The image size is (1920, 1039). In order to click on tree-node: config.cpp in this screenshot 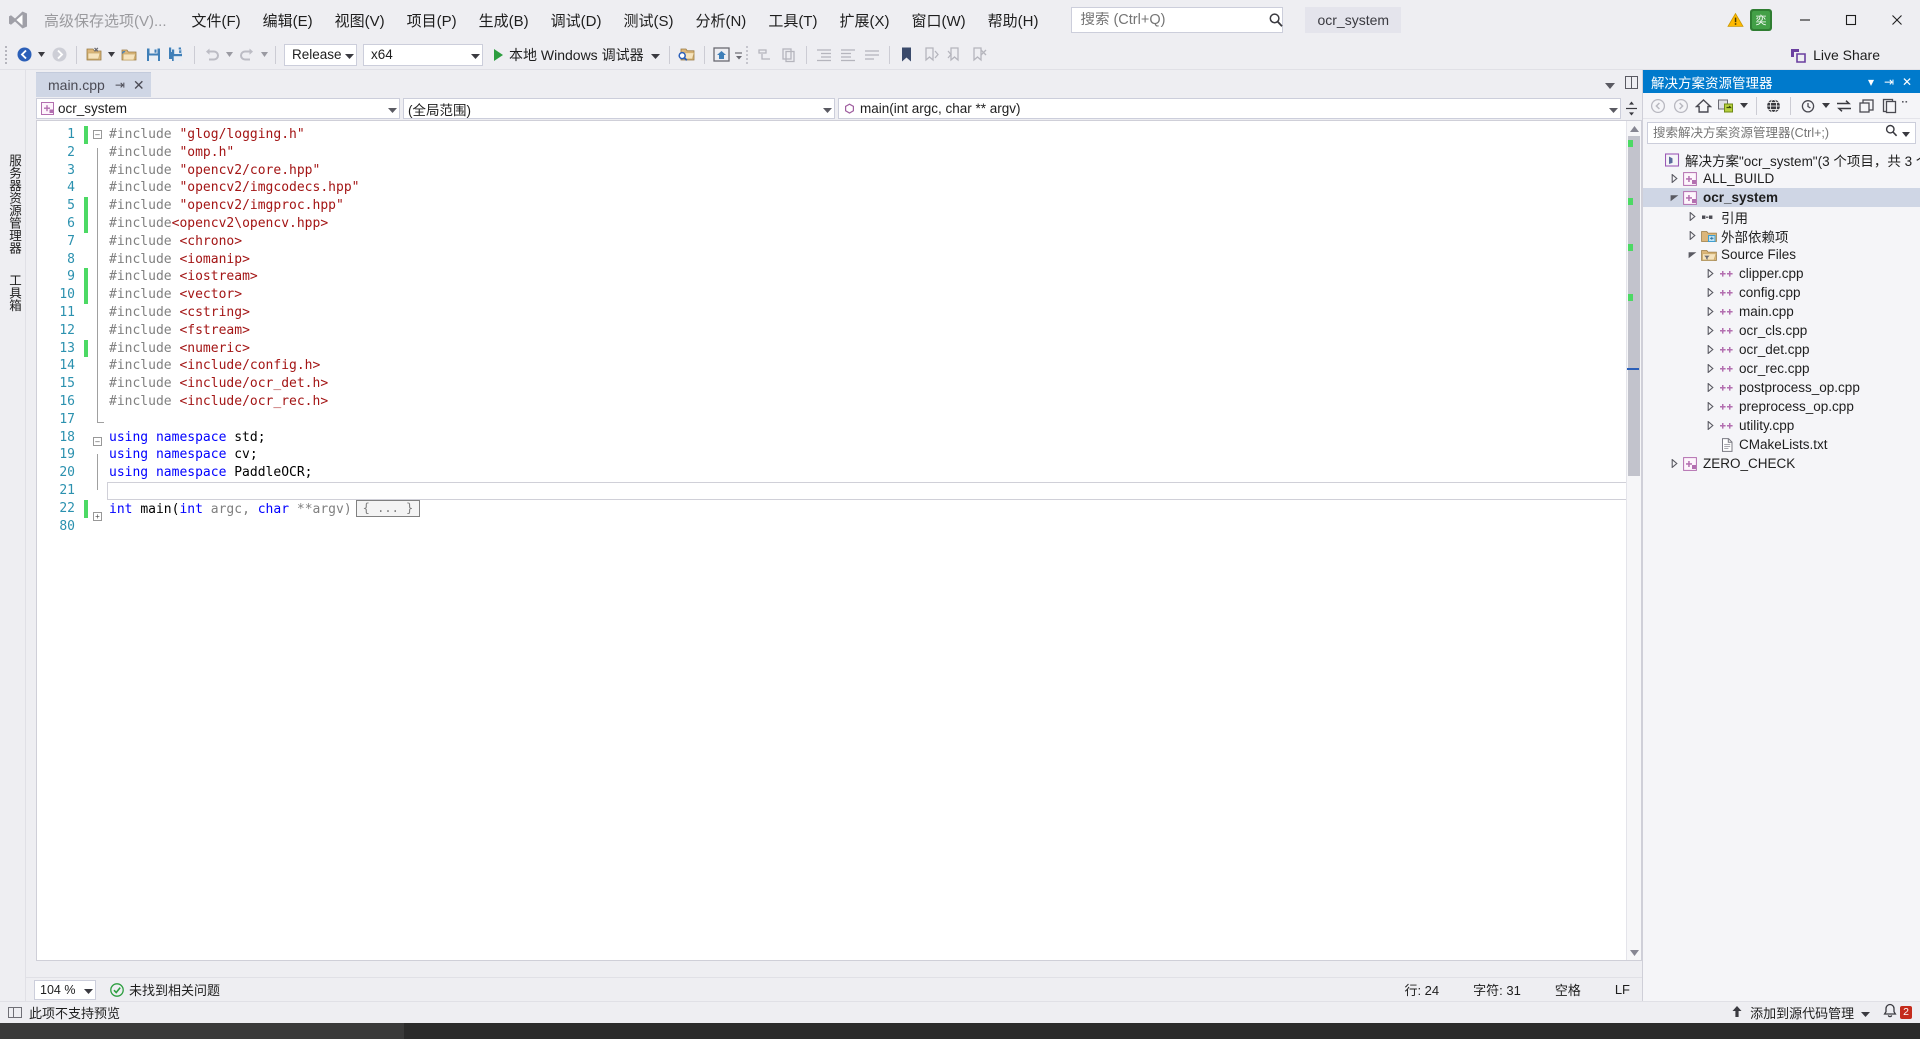, I will do `click(1781, 292)`.